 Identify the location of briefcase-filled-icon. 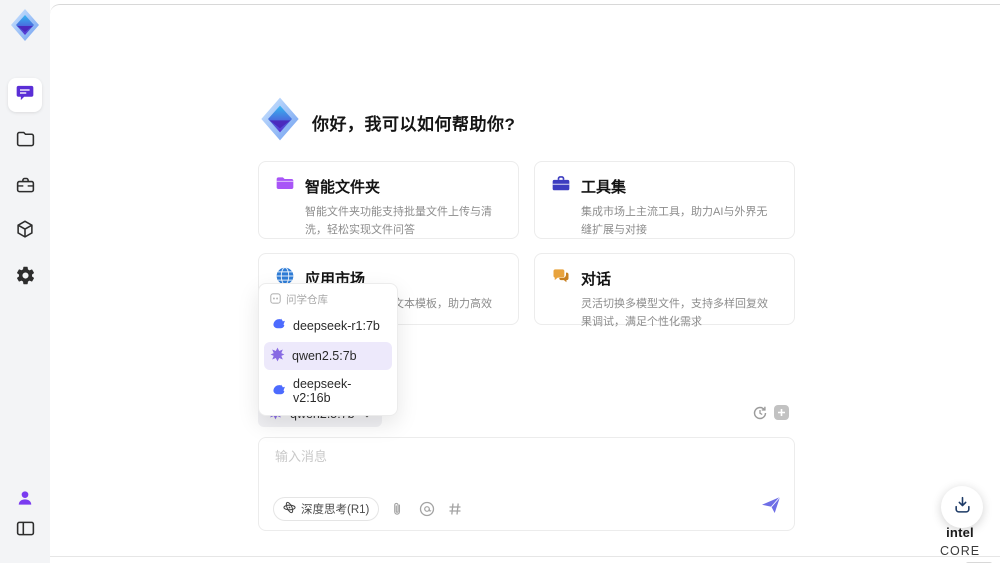
(561, 186).